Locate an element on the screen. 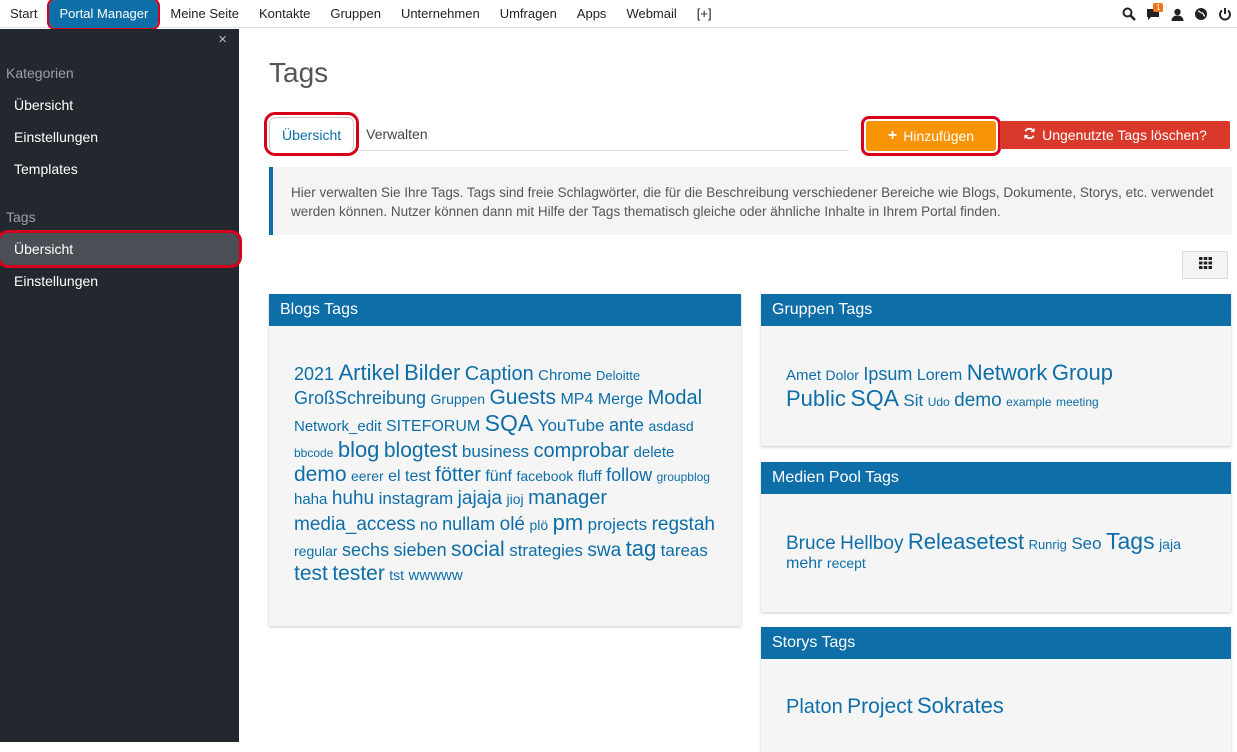 Image resolution: width=1237 pixels, height=752 pixels. tag-link: Releasetest is located at coordinates (966, 541).